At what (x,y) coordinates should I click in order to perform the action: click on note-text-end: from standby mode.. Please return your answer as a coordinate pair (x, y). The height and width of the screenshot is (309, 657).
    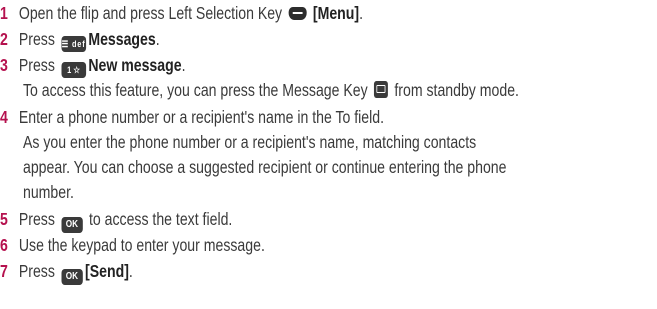
    Looking at the image, I should click on (454, 90).